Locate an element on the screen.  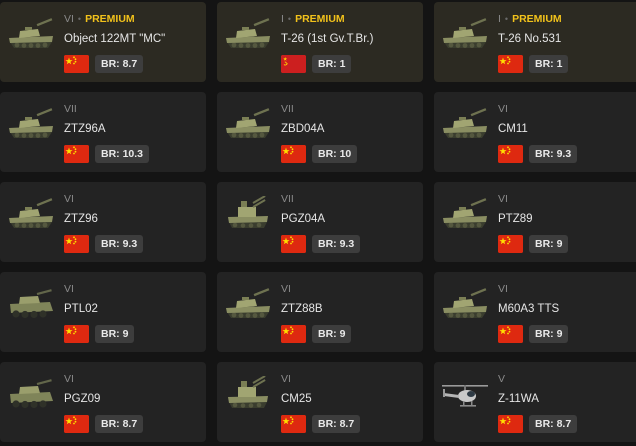
vehicle-name: PTZ89 is located at coordinates (515, 219).